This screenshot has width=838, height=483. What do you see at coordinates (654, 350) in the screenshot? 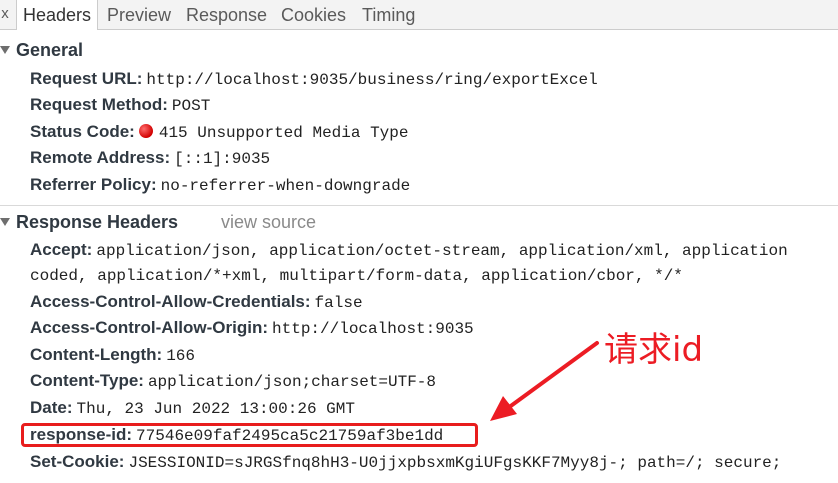
I see `annotation-label: 请求id` at bounding box center [654, 350].